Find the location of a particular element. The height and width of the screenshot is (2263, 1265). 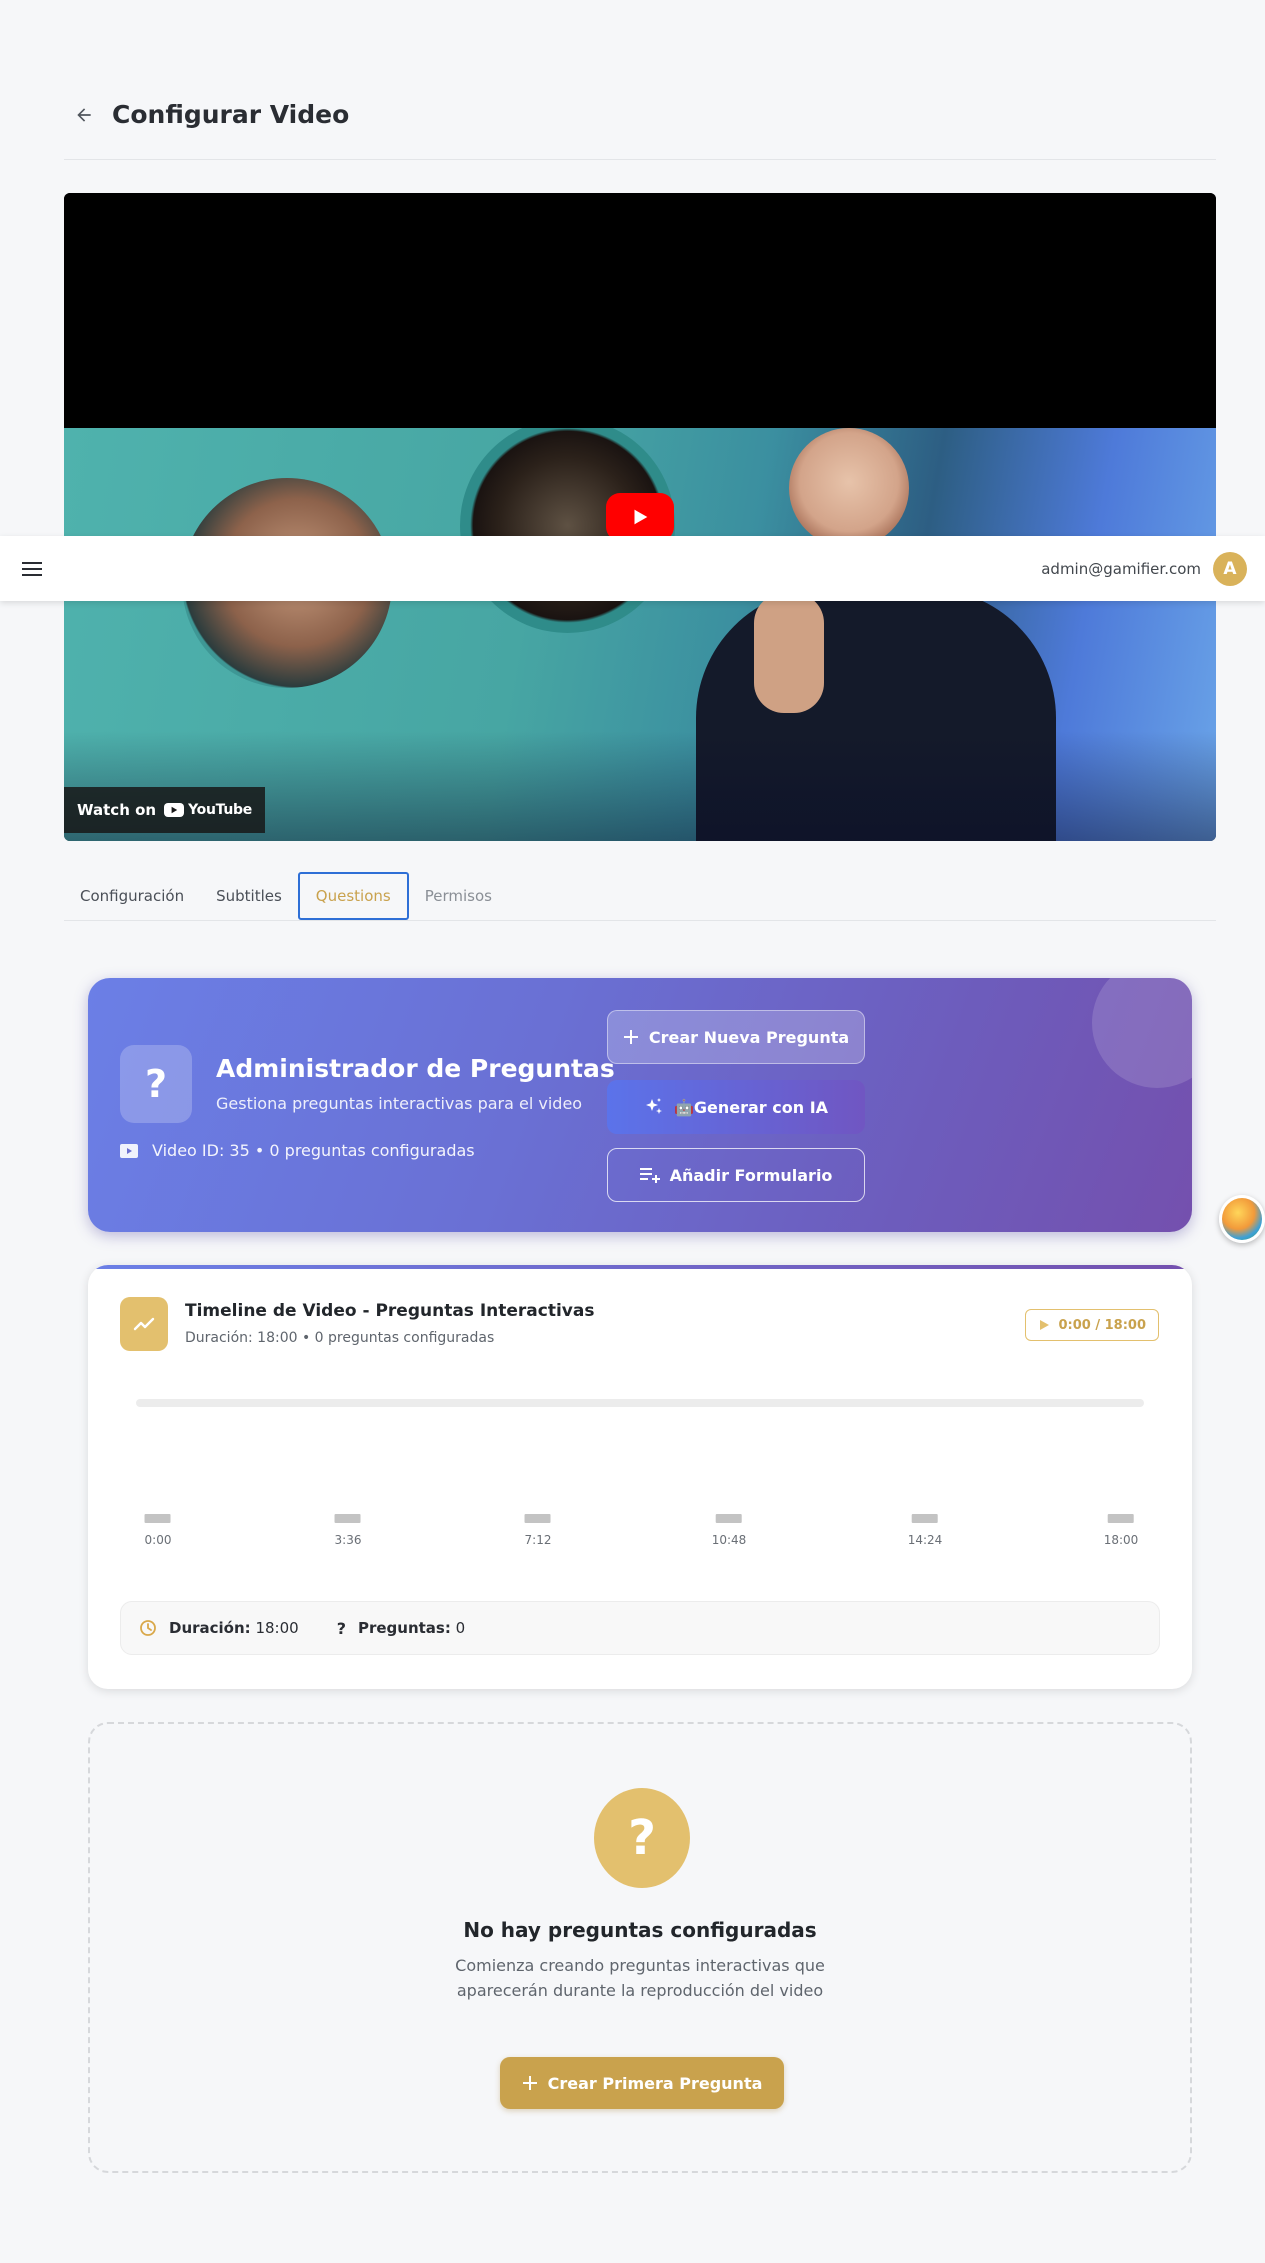

add-form-button: Añadir Formulario is located at coordinates (736, 1175).